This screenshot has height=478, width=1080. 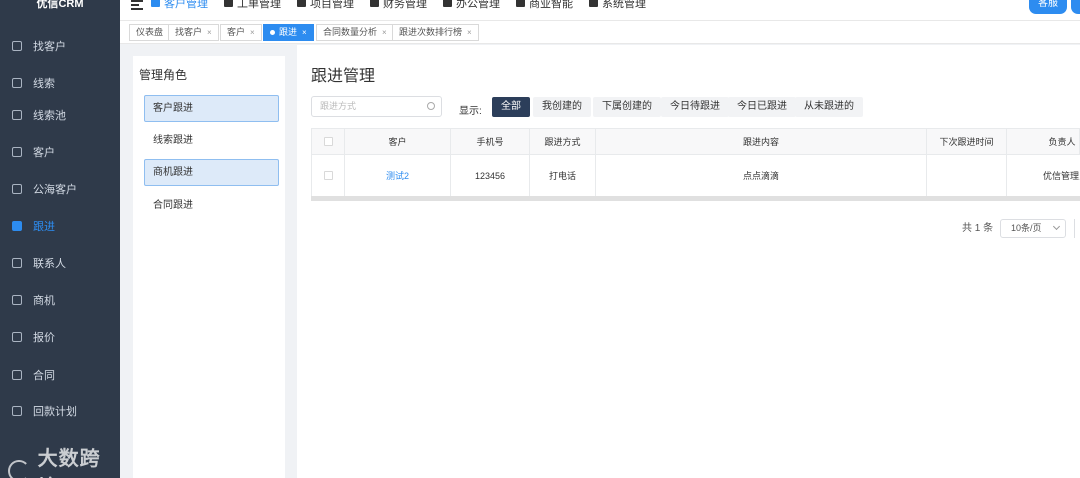 I want to click on select-all-checkbox, so click(x=328, y=141).